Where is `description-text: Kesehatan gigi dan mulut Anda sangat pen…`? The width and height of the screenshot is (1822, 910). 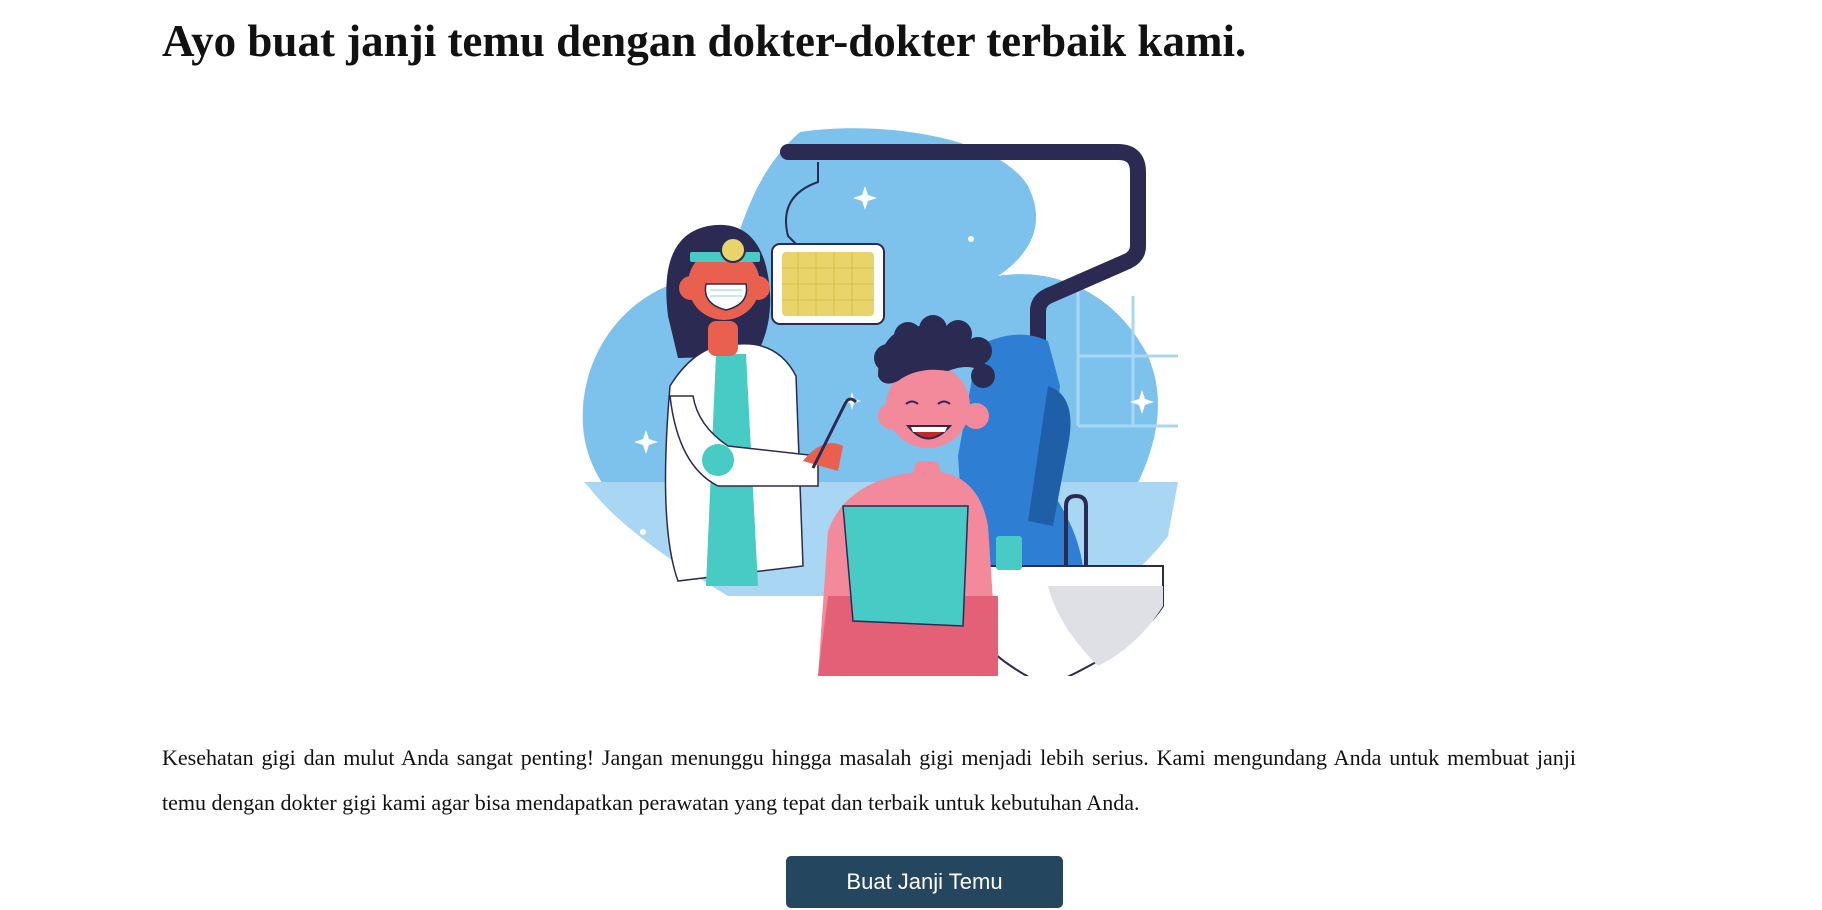
description-text: Kesehatan gigi dan mulut Anda sangat pen… is located at coordinates (869, 780).